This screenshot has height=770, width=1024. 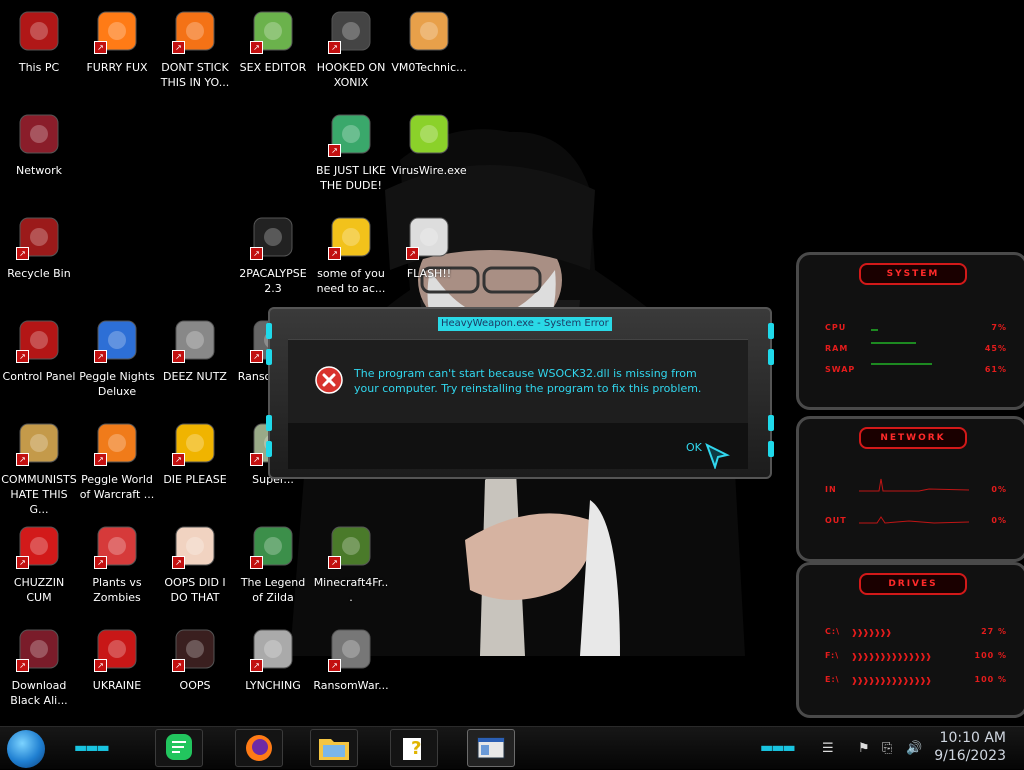 What do you see at coordinates (429, 31) in the screenshot?
I see `doctor-icon` at bounding box center [429, 31].